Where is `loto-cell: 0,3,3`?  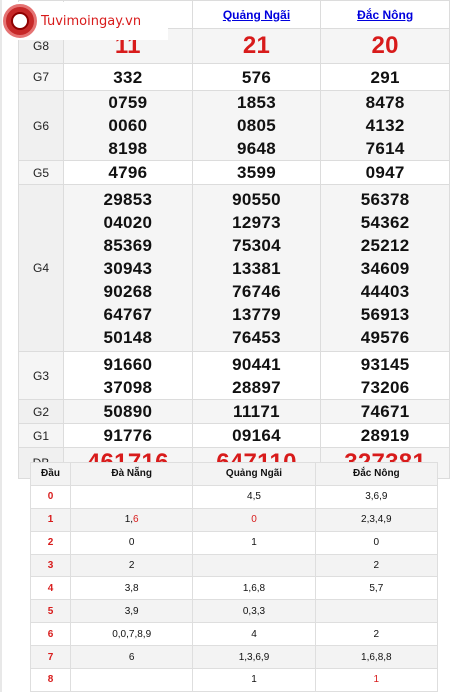 loto-cell: 0,3,3 is located at coordinates (254, 611).